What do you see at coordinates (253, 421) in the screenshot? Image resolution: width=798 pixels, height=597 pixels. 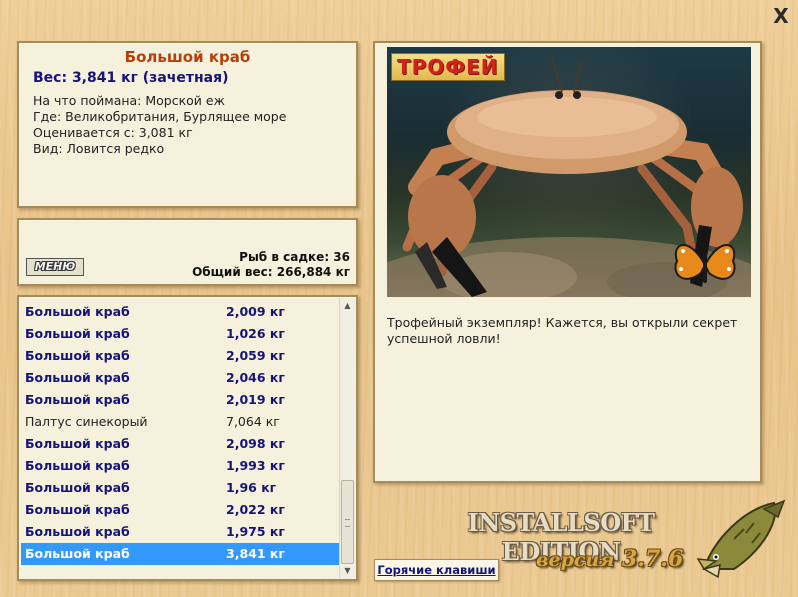 I see `catch-weight: 7,064 кг` at bounding box center [253, 421].